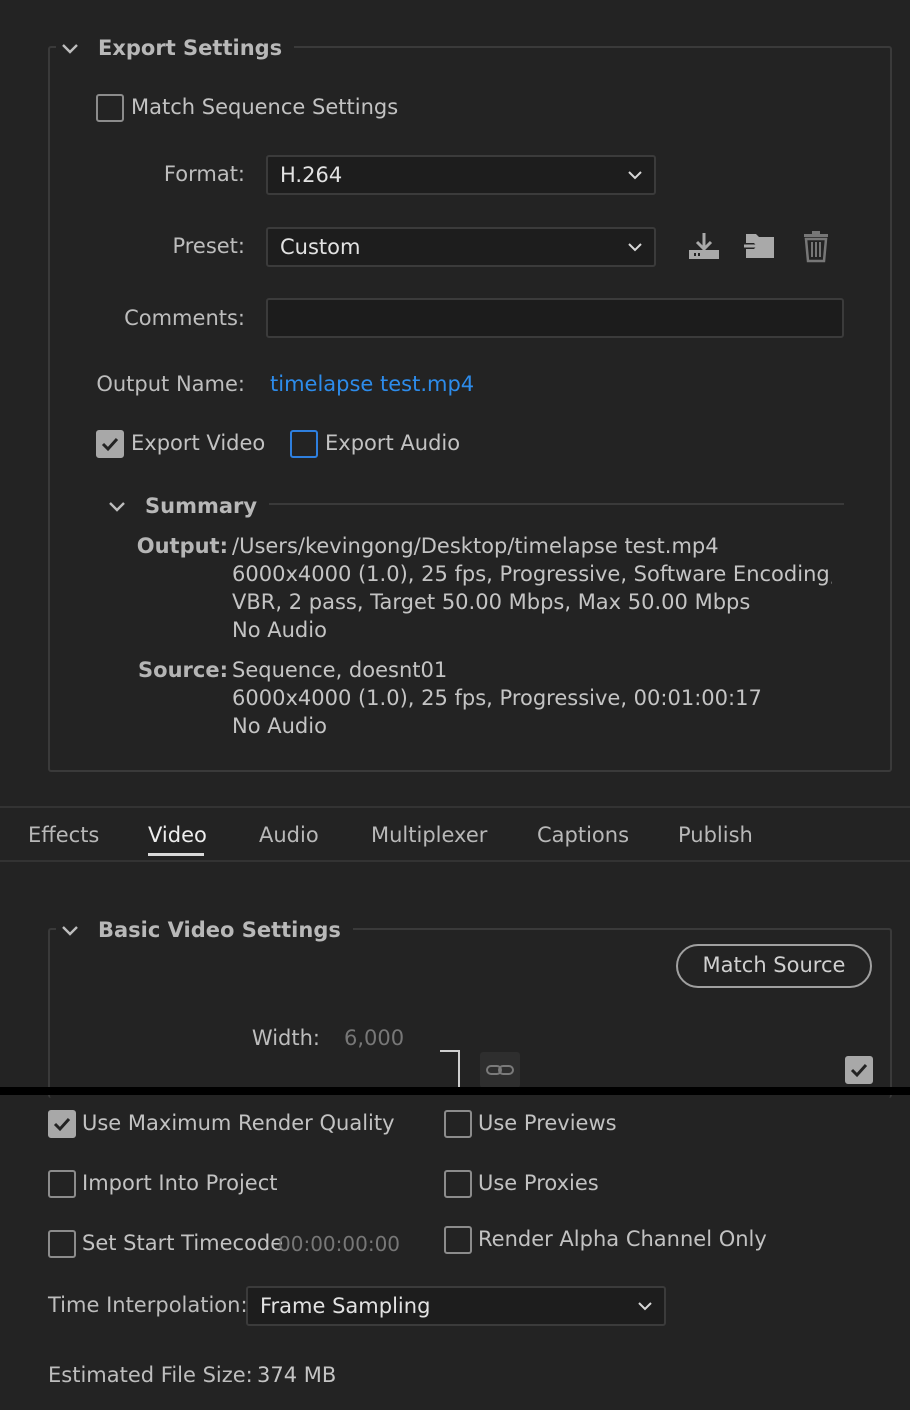 Image resolution: width=910 pixels, height=1410 pixels. I want to click on output-name-label: Output Name:, so click(170, 384).